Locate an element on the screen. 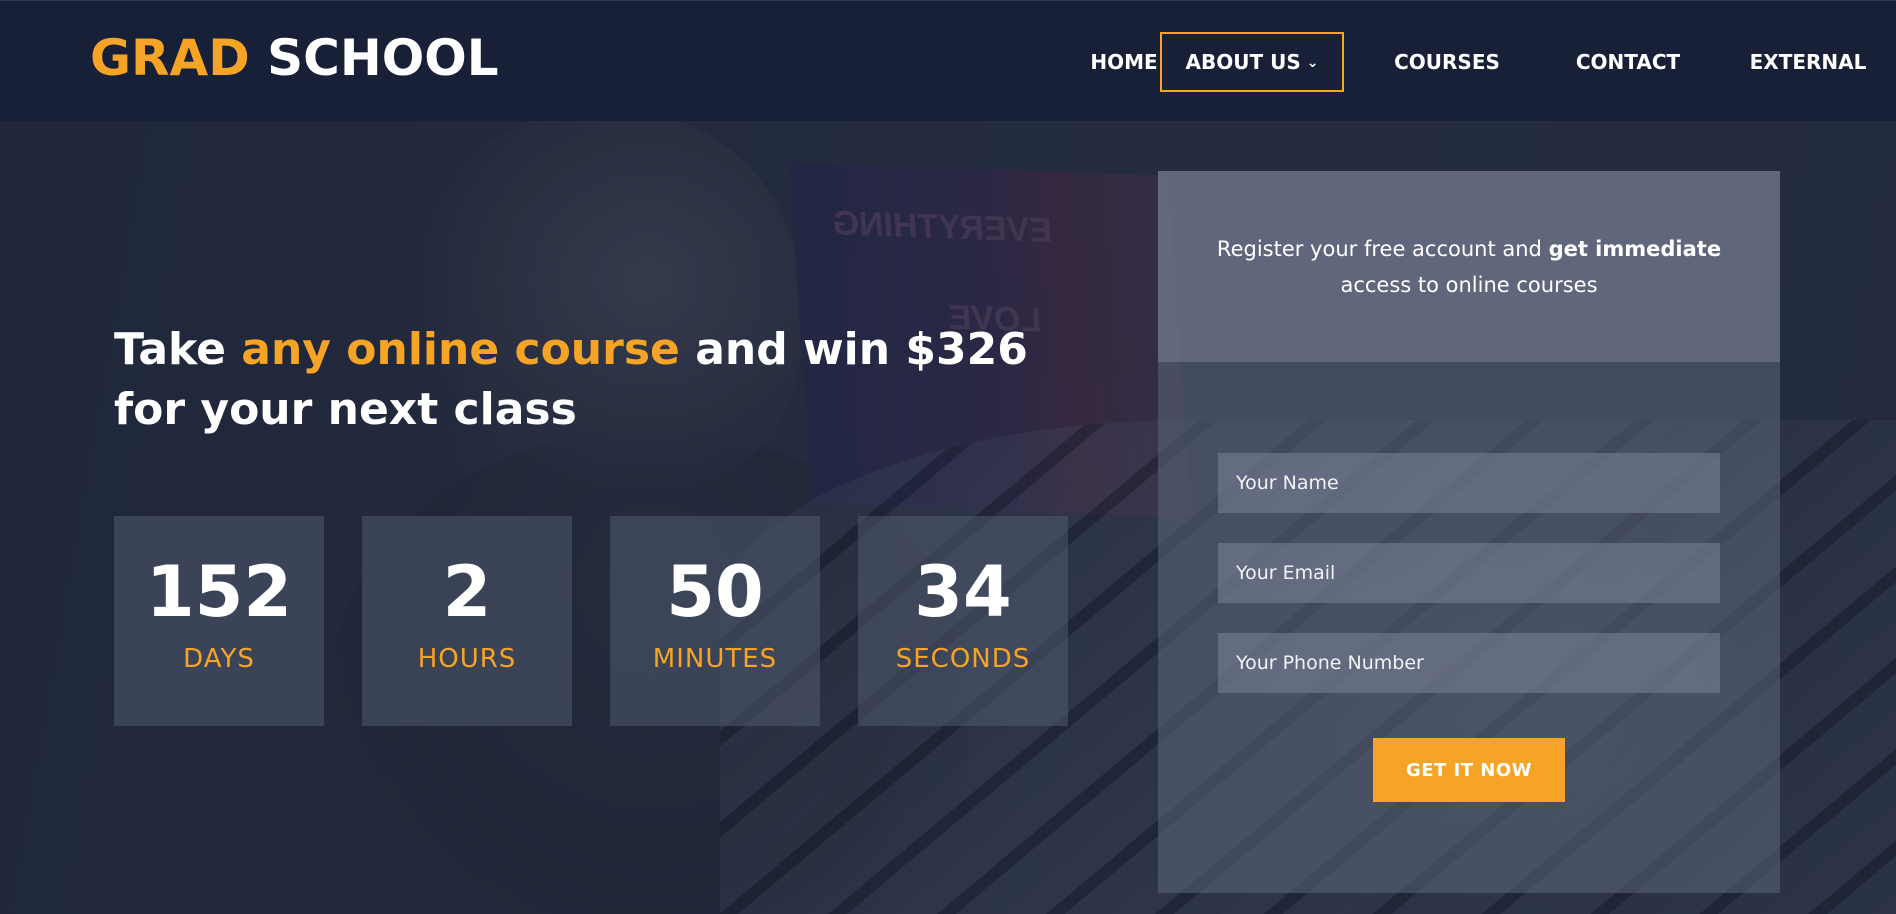  email-input is located at coordinates (1469, 573).